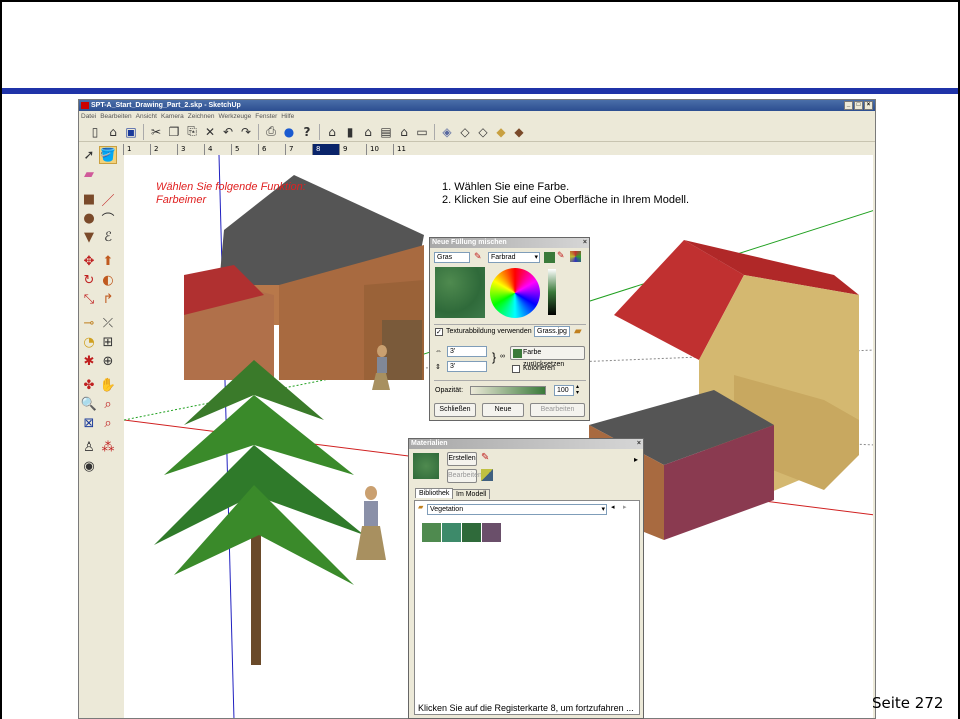 This screenshot has width=960, height=719. What do you see at coordinates (89, 174) in the screenshot?
I see `eraser-icon: ▰` at bounding box center [89, 174].